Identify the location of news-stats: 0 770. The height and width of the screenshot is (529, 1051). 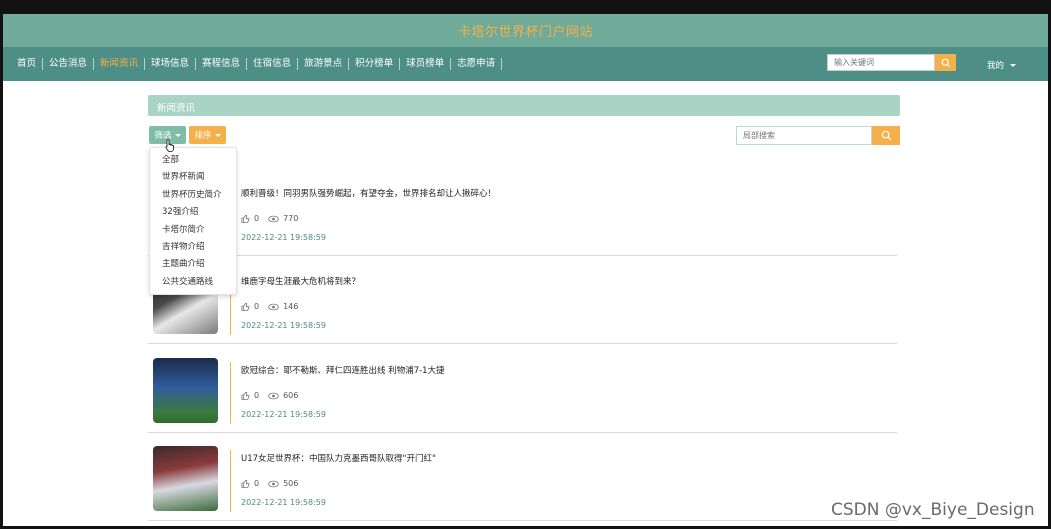
(269, 218).